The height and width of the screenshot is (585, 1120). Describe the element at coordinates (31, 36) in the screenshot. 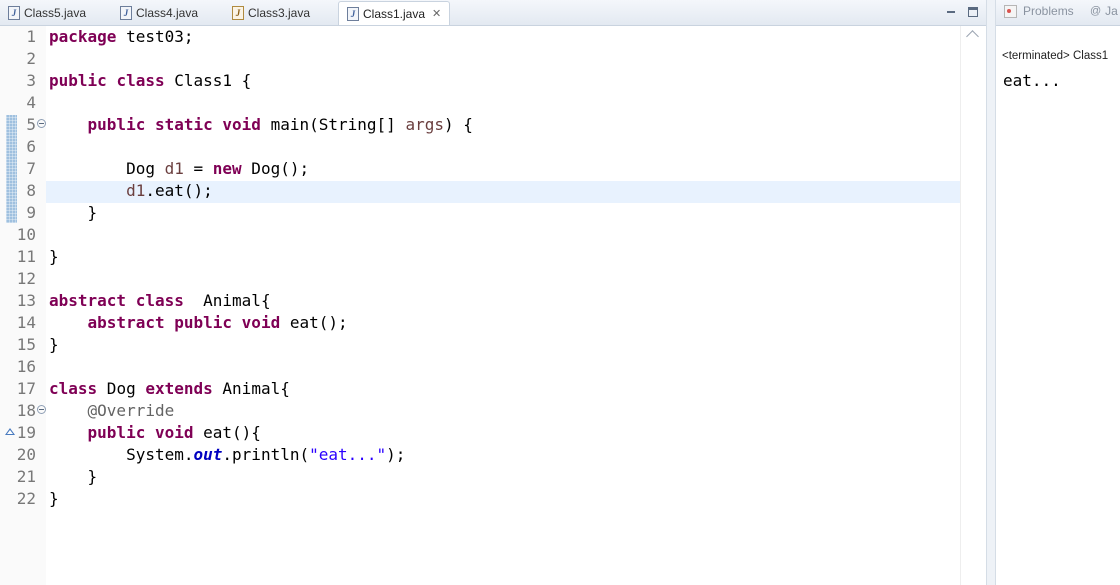

I see `line-number: 1` at that location.